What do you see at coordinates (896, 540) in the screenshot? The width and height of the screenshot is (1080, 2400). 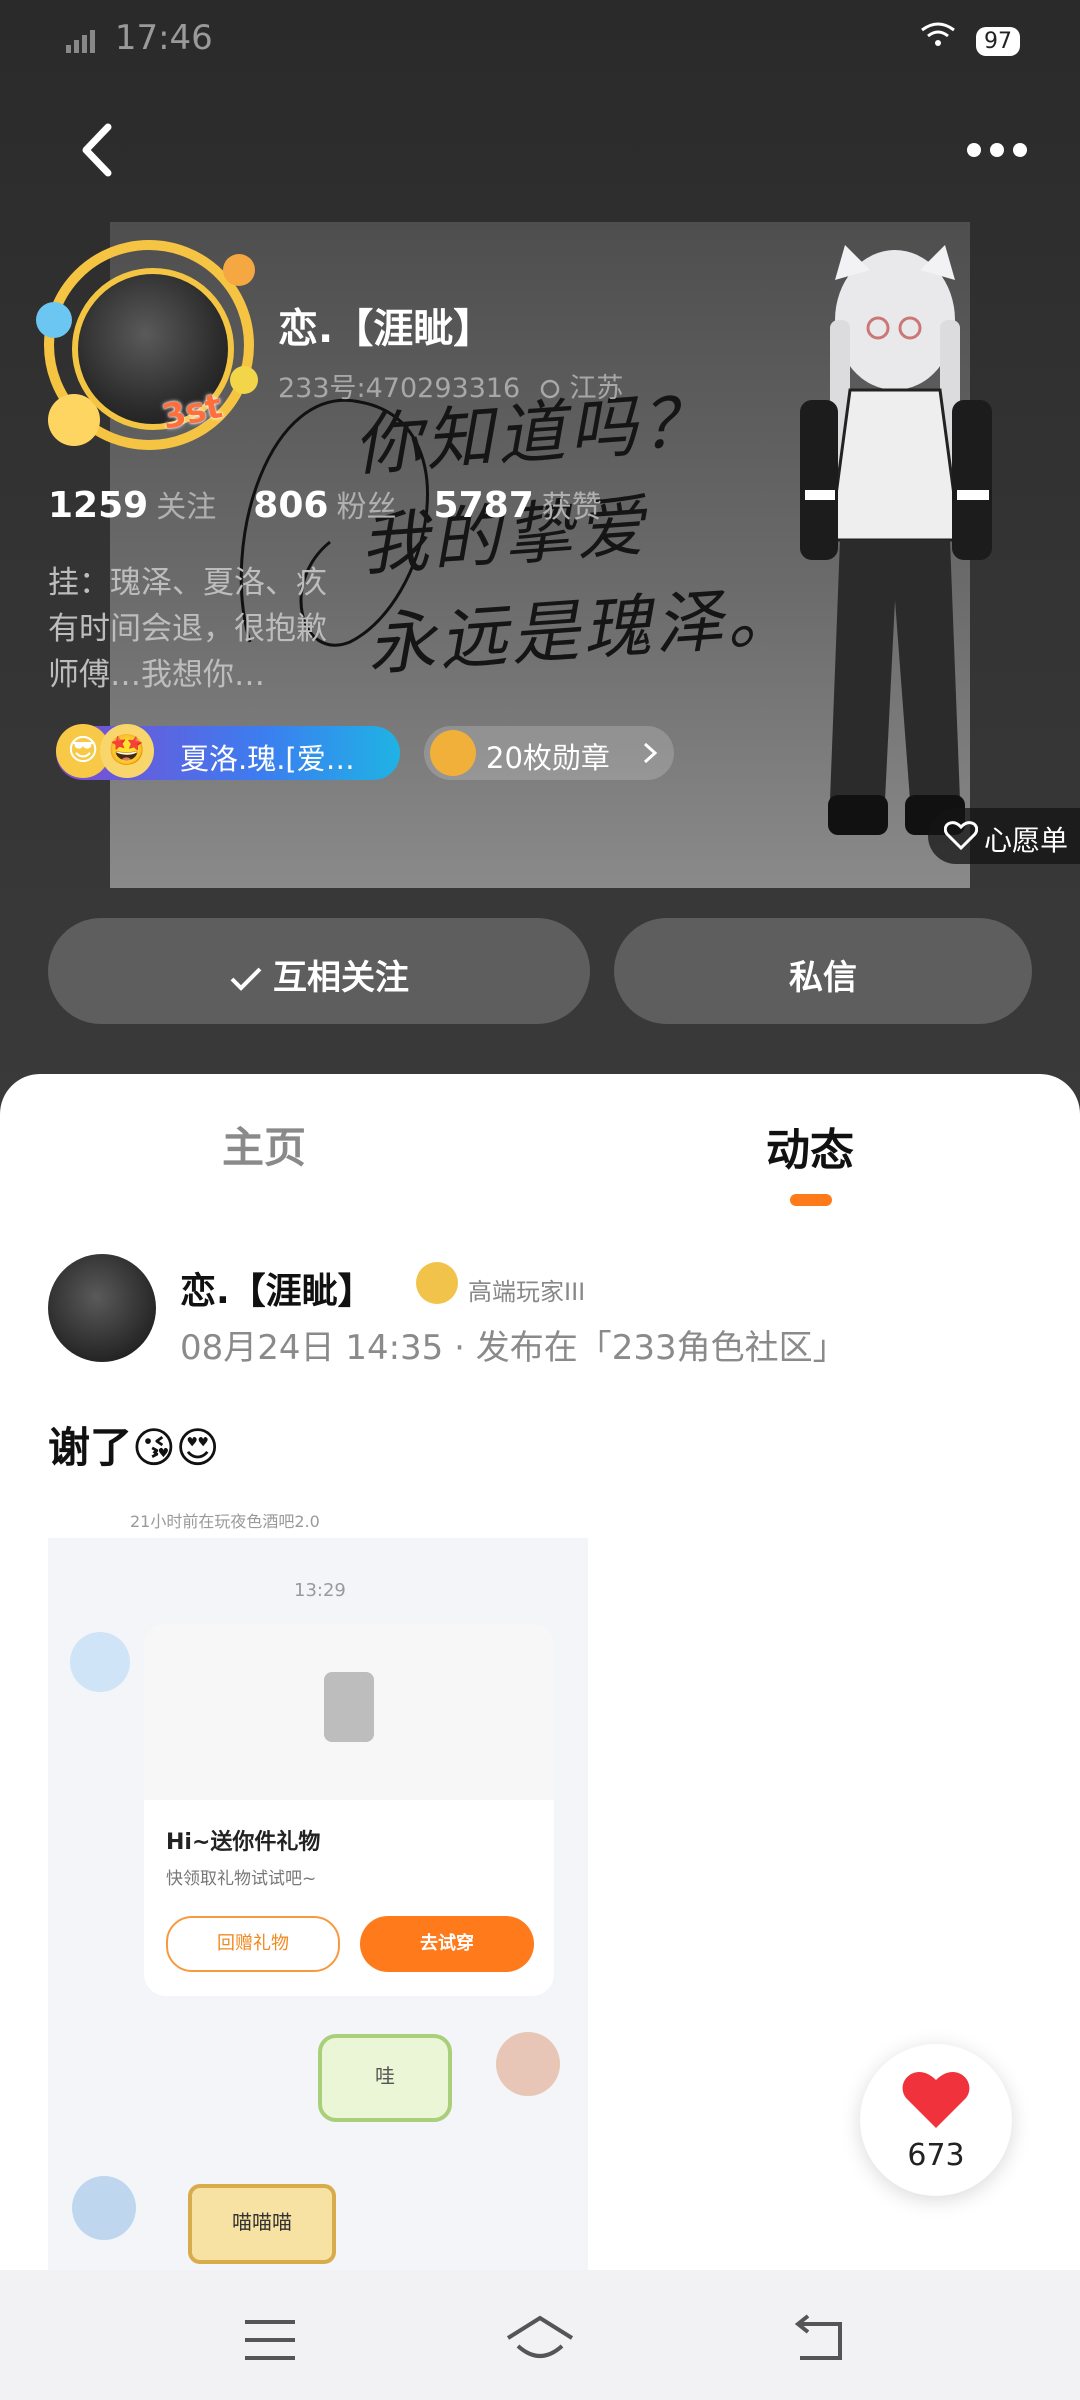 I see `avatar-character-figure` at bounding box center [896, 540].